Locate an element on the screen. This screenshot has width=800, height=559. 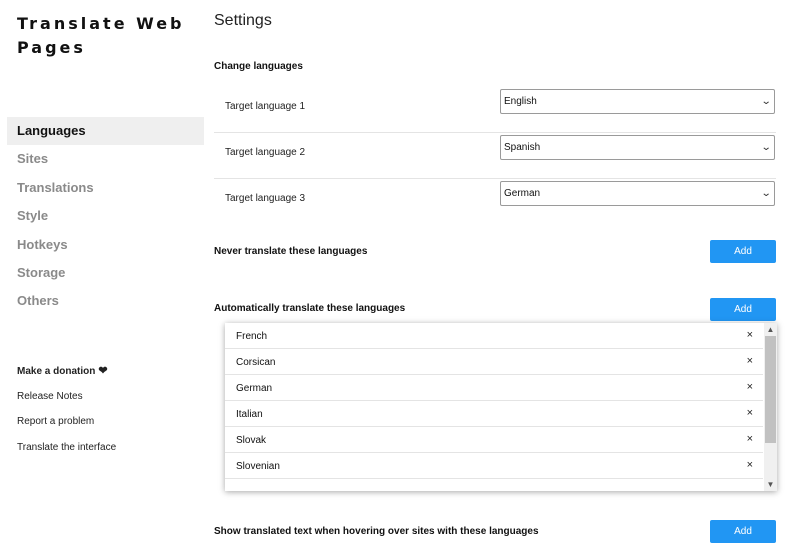
list-item: Corsican × is located at coordinates (494, 362).